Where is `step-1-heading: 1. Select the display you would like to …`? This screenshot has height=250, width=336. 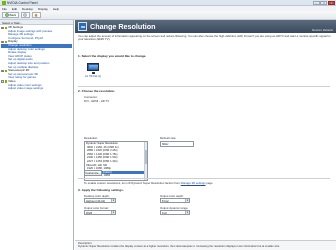
step-1-heading: 1. Select the display you would like to … is located at coordinates (112, 56).